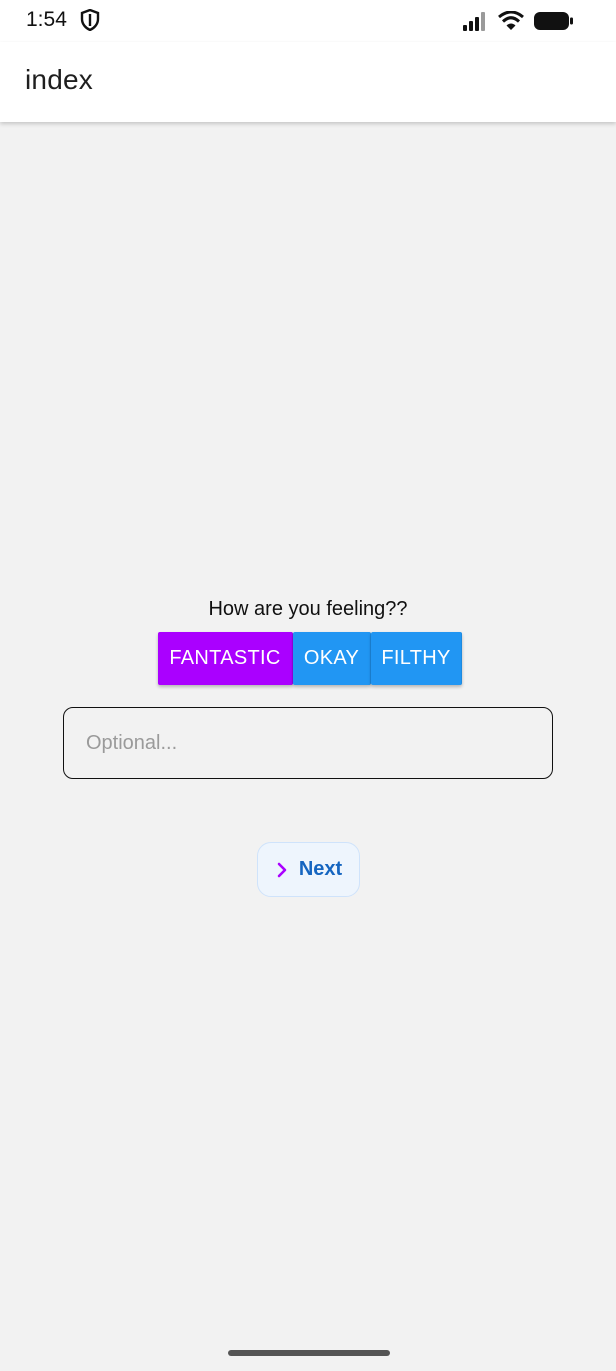 Image resolution: width=616 pixels, height=1371 pixels. I want to click on wifi-icon, so click(511, 20).